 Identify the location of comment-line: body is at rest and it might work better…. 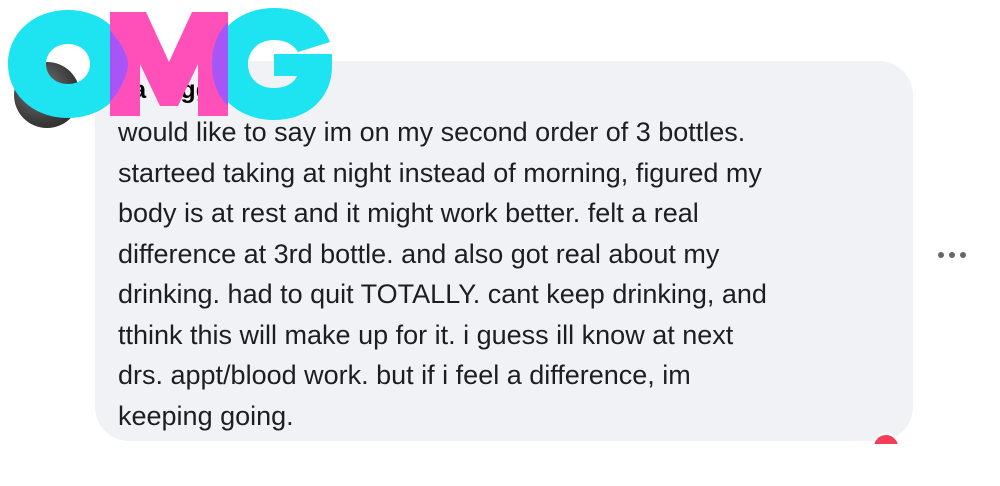
(408, 213).